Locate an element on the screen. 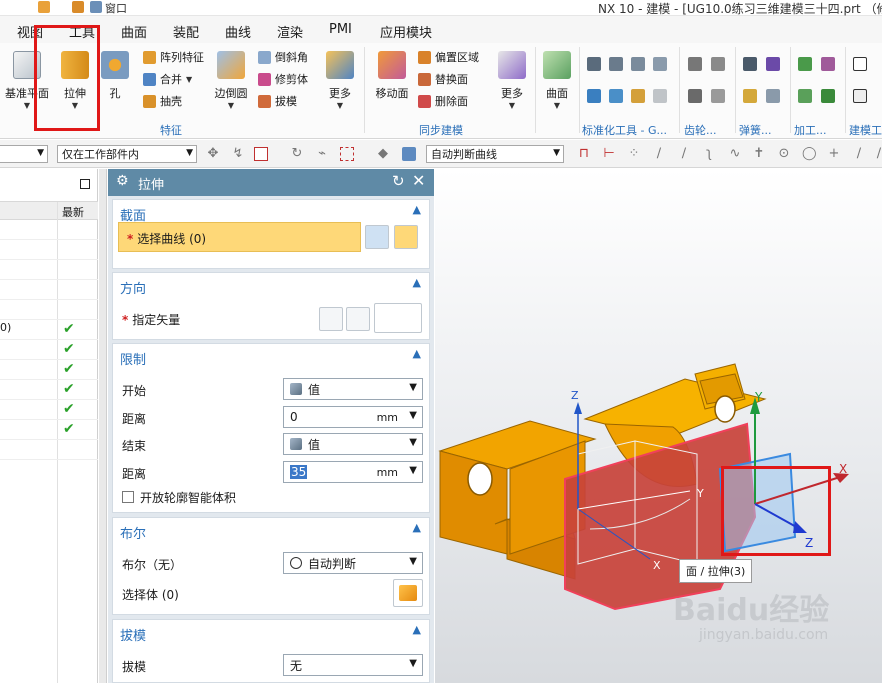 The image size is (882, 683). tab-render: 渲染 is located at coordinates (290, 31).